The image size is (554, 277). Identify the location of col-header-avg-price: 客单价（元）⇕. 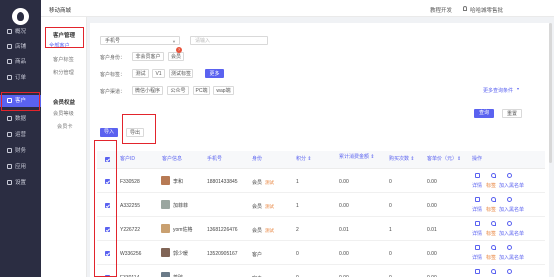
(444, 159).